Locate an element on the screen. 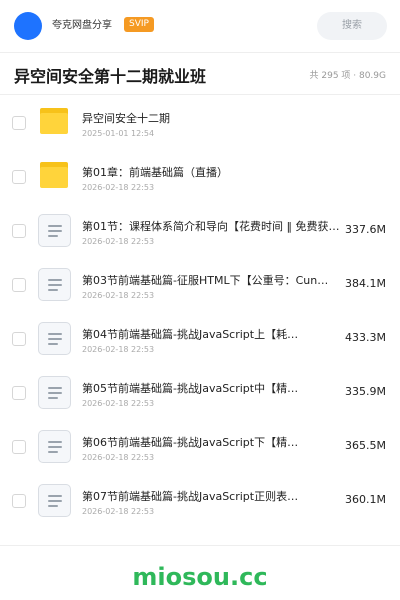  file-size: 335.9M is located at coordinates (365, 391).